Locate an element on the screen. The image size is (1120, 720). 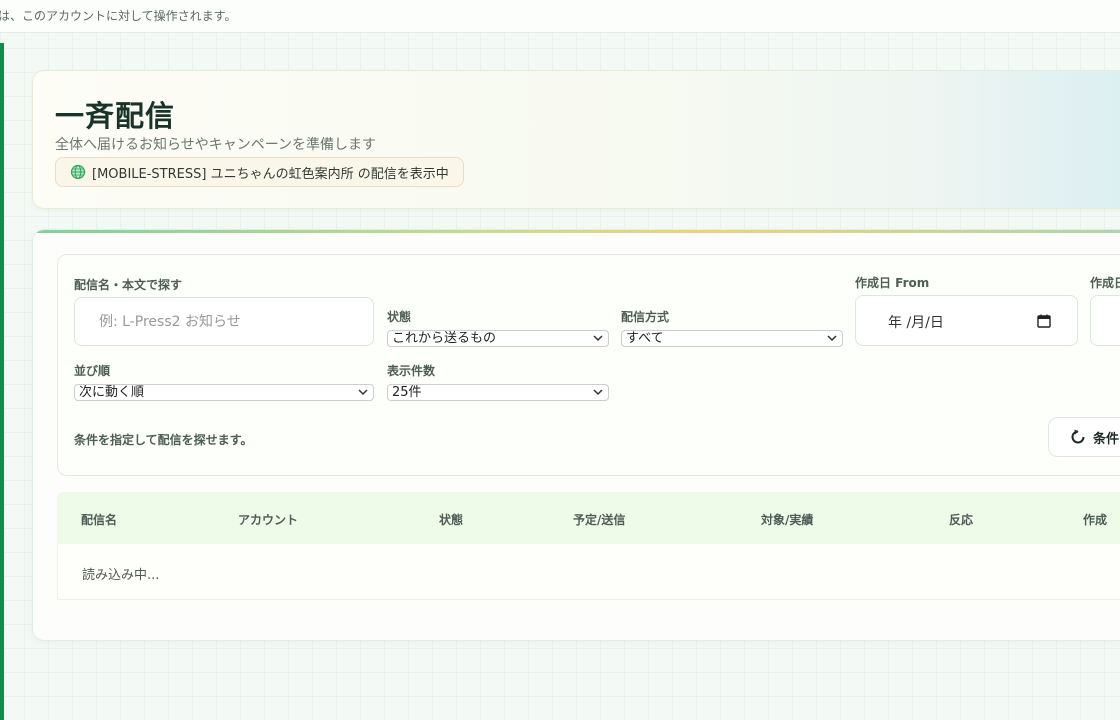
date-from-value: 年 /月/日 is located at coordinates (916, 323).